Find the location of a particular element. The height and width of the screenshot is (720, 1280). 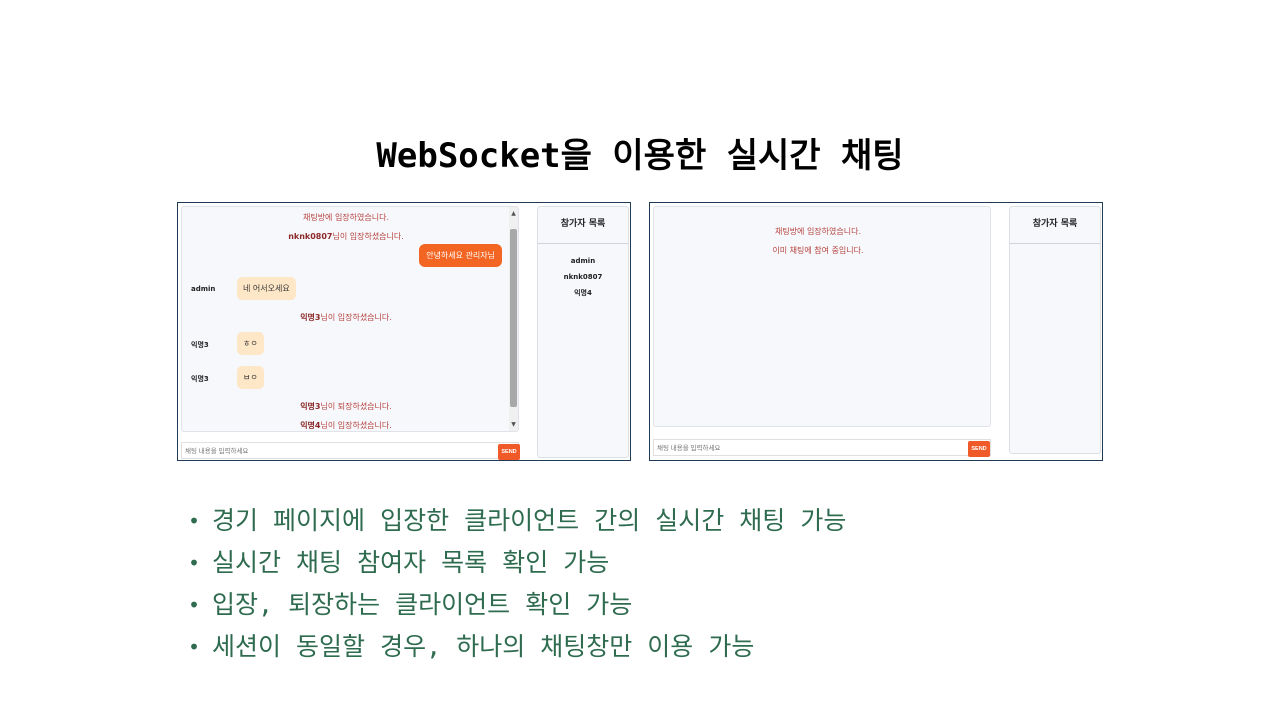

feature-text: 입장, 퇴장하는 클라이언트 확인 가능 is located at coordinates (422, 604).